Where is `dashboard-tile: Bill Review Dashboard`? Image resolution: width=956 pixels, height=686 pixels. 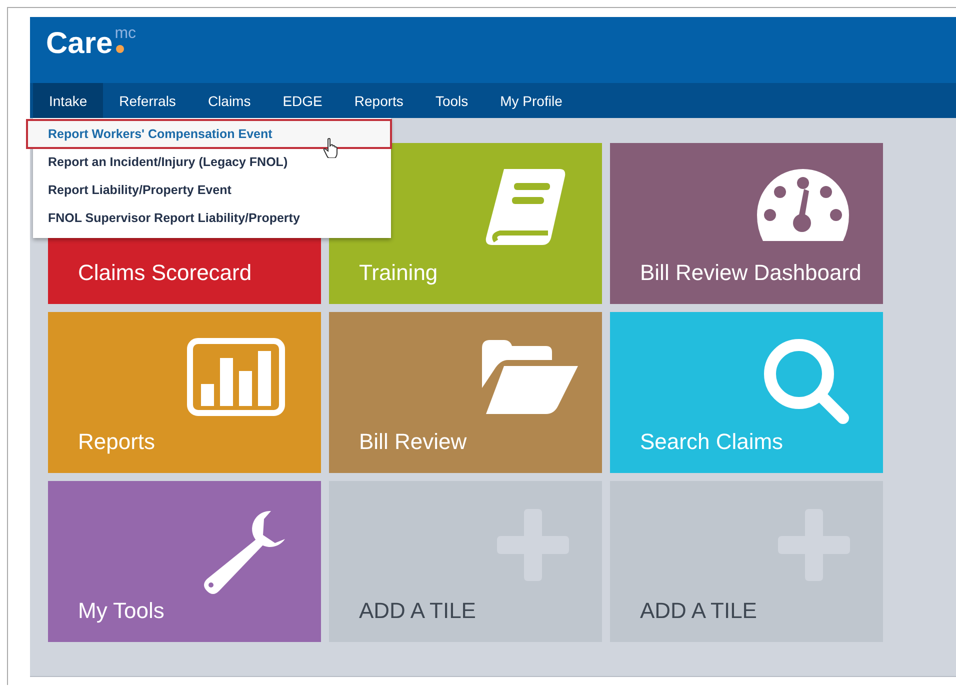
dashboard-tile: Bill Review Dashboard is located at coordinates (746, 223).